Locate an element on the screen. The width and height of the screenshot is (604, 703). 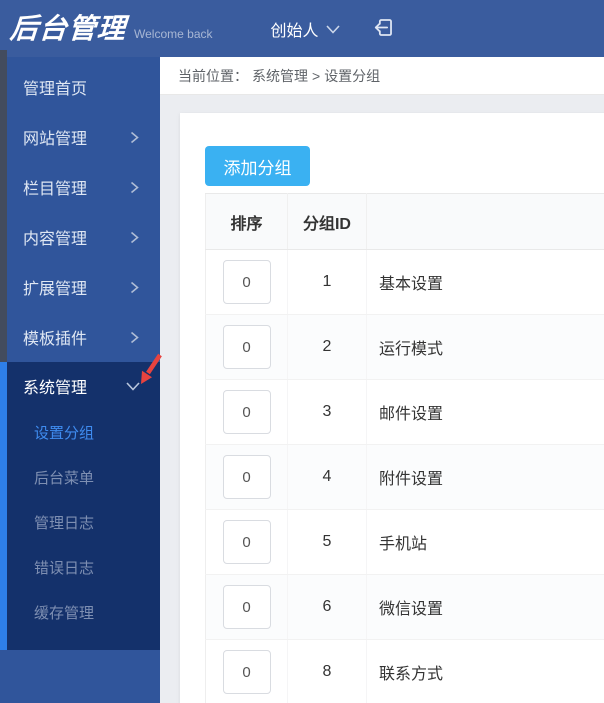
logout-icon is located at coordinates (383, 29).